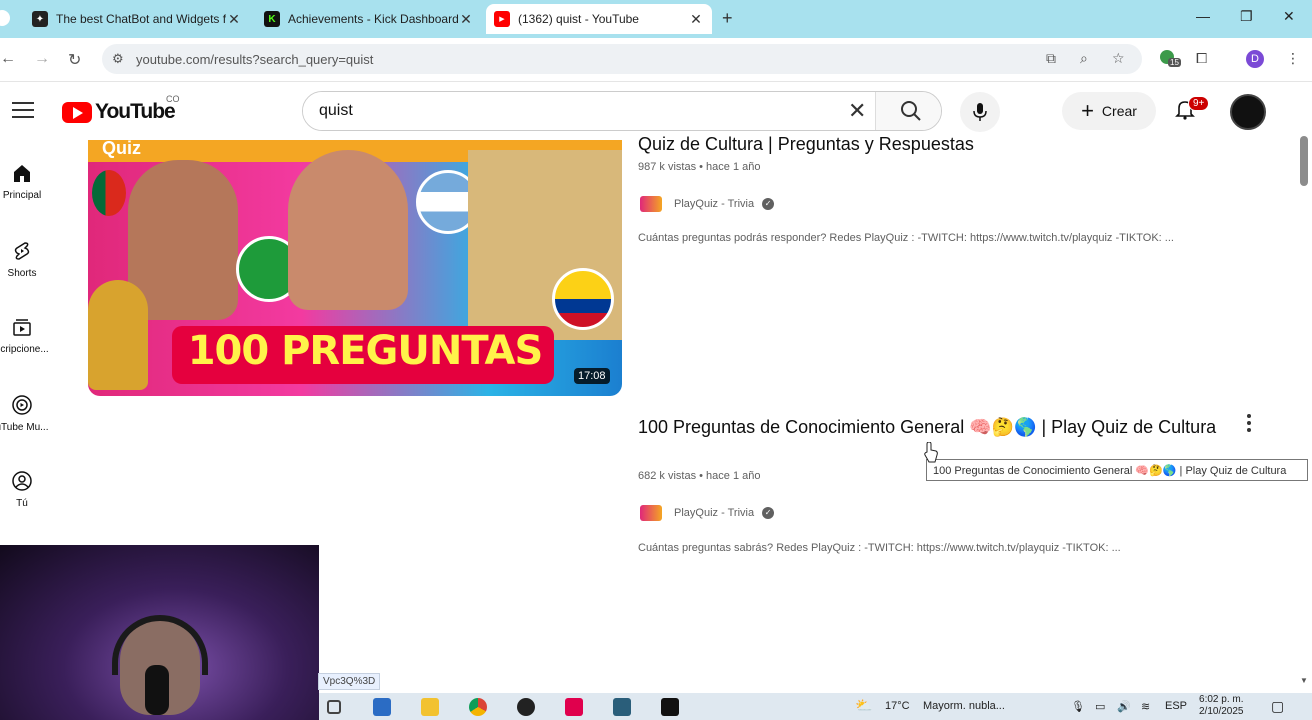 The width and height of the screenshot is (1312, 720). Describe the element at coordinates (1087, 110) in the screenshot. I see `plus-icon: +` at that location.